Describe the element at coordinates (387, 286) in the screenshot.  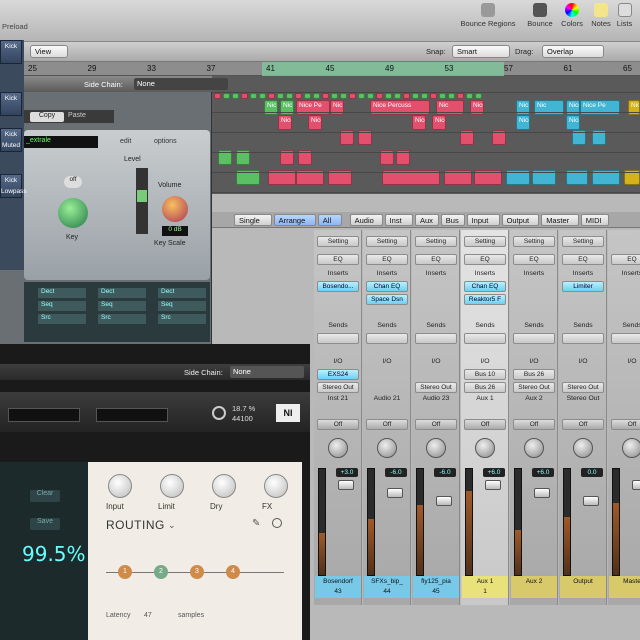
I see `insert-slot: Chan EQ` at that location.